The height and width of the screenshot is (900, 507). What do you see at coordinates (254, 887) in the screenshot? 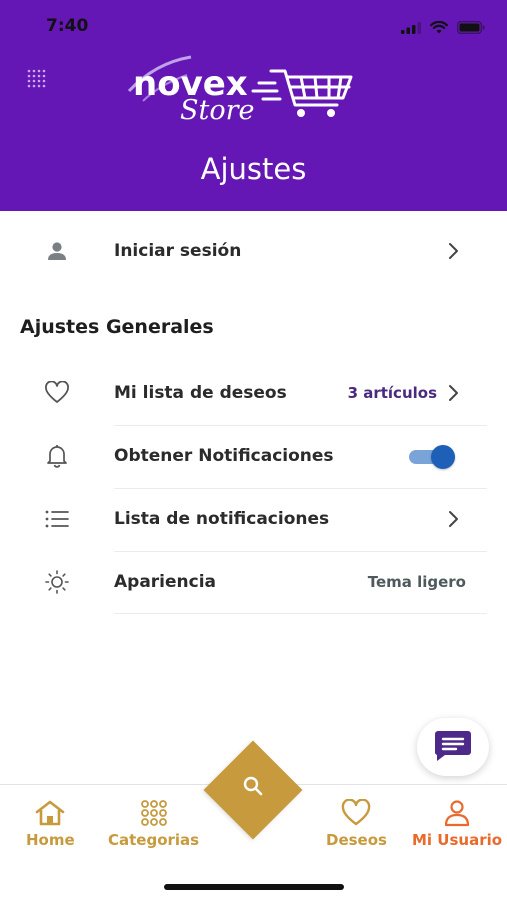
I see `home-indicator` at bounding box center [254, 887].